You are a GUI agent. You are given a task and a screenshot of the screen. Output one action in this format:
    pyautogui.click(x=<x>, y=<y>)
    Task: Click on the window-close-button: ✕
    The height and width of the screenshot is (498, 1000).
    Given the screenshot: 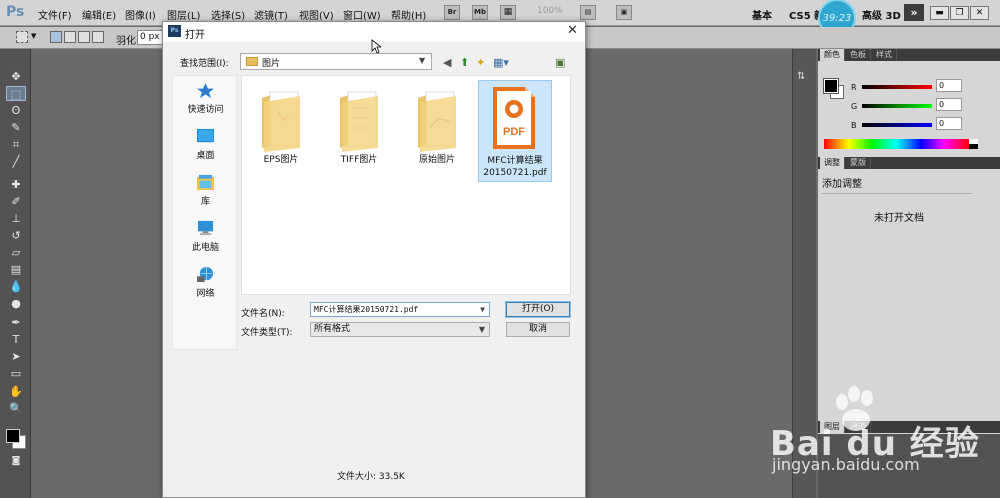 What is the action you would take?
    pyautogui.click(x=979, y=13)
    